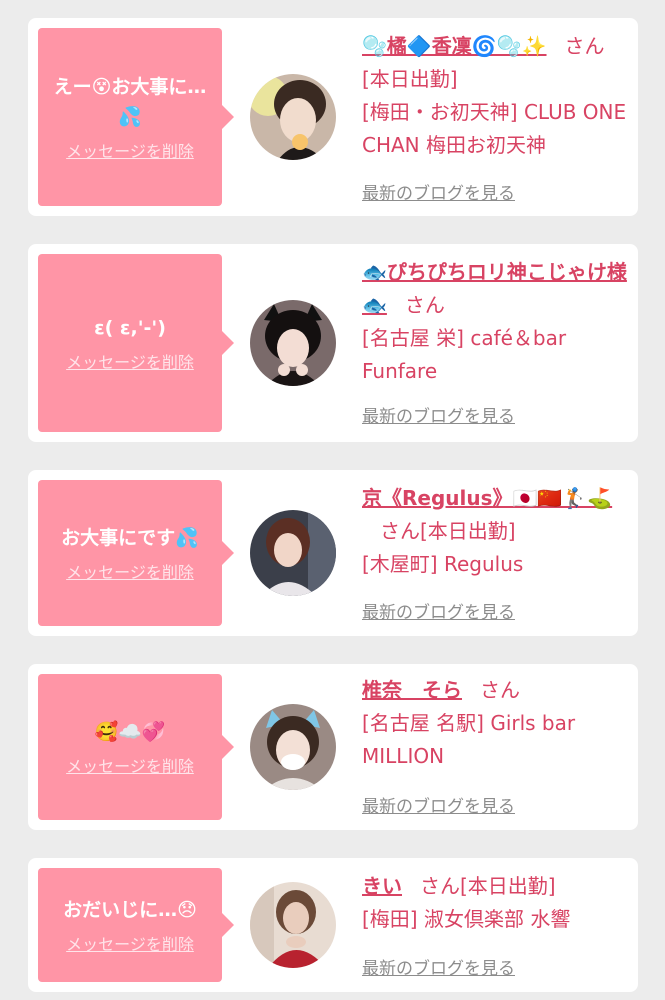  What do you see at coordinates (494, 288) in the screenshot?
I see `cast-name-link: 🐟ぴちぴちロリ神こじゃけ様🐟` at bounding box center [494, 288].